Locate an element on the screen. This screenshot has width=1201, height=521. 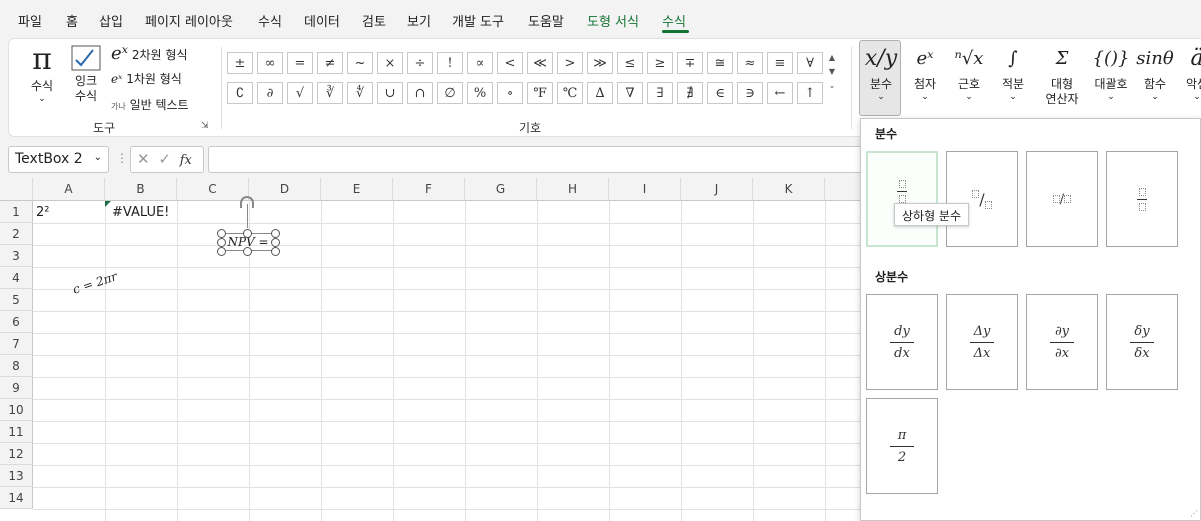
symbol-button: ∩ is located at coordinates (420, 93).